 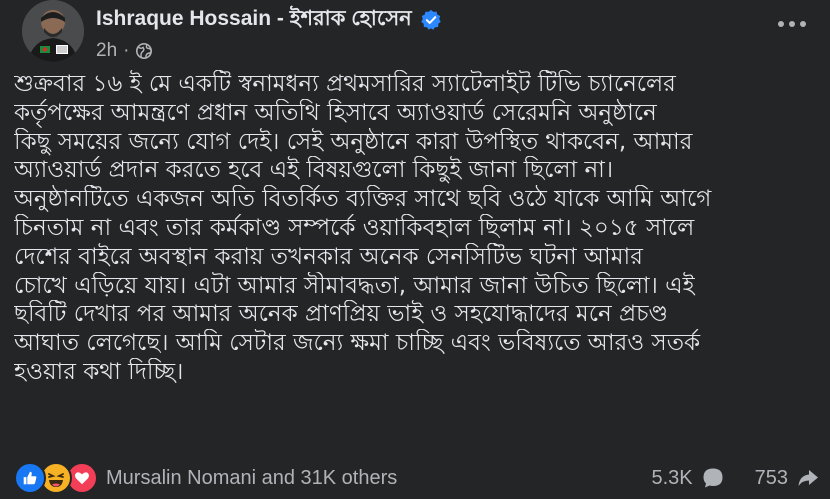 What do you see at coordinates (30, 478) in the screenshot?
I see `like-icon` at bounding box center [30, 478].